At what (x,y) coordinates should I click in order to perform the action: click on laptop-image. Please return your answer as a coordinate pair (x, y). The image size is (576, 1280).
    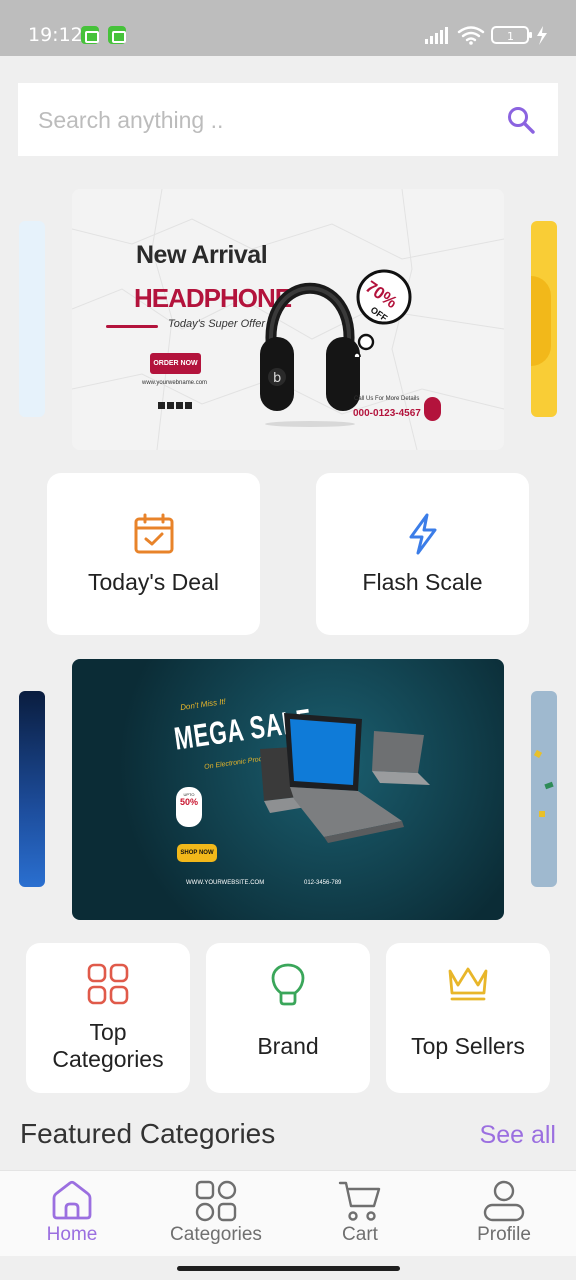
    Looking at the image, I should click on (345, 778).